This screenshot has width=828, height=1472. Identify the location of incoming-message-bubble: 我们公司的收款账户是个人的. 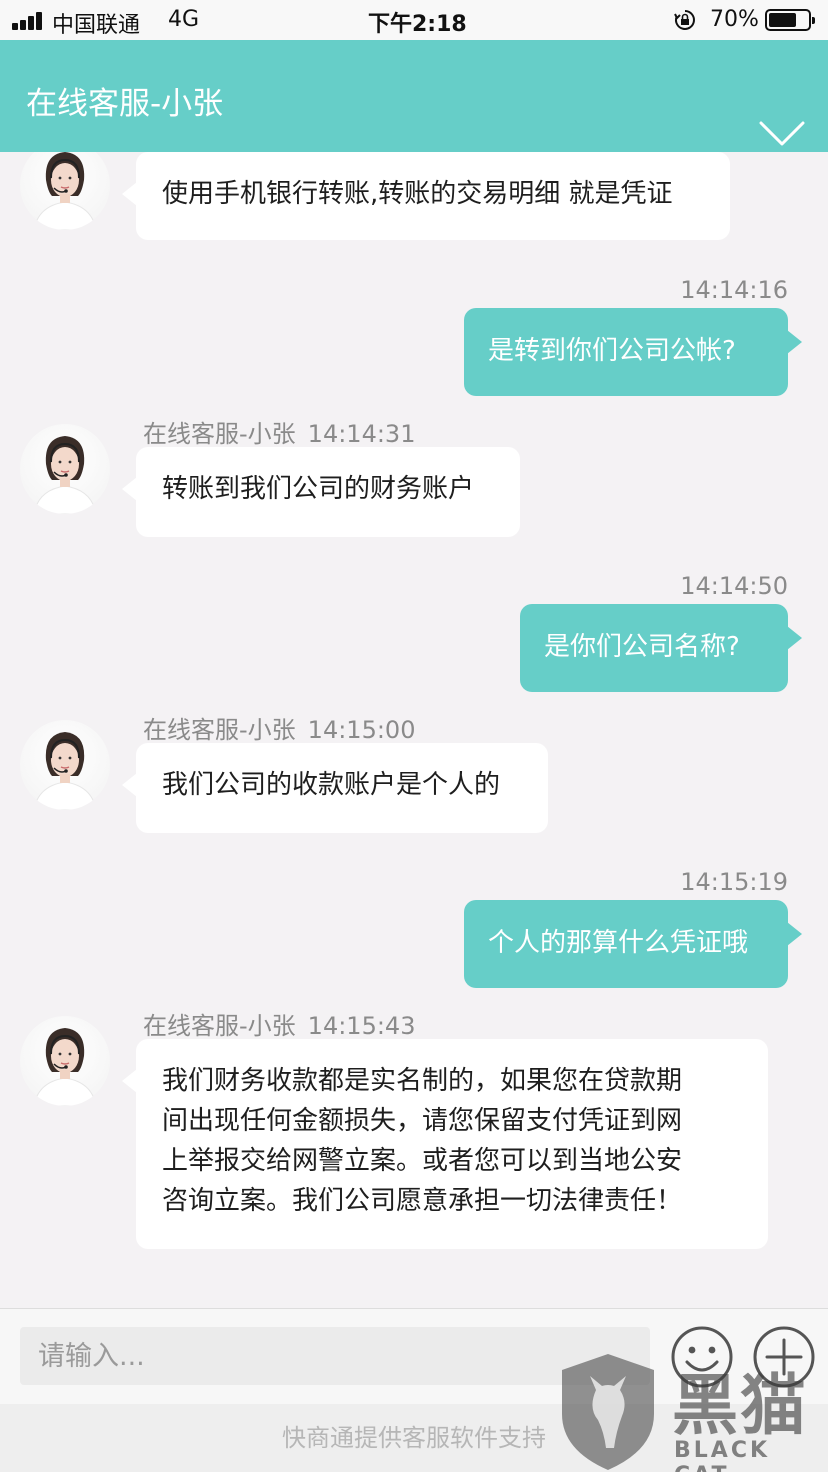
(335, 788).